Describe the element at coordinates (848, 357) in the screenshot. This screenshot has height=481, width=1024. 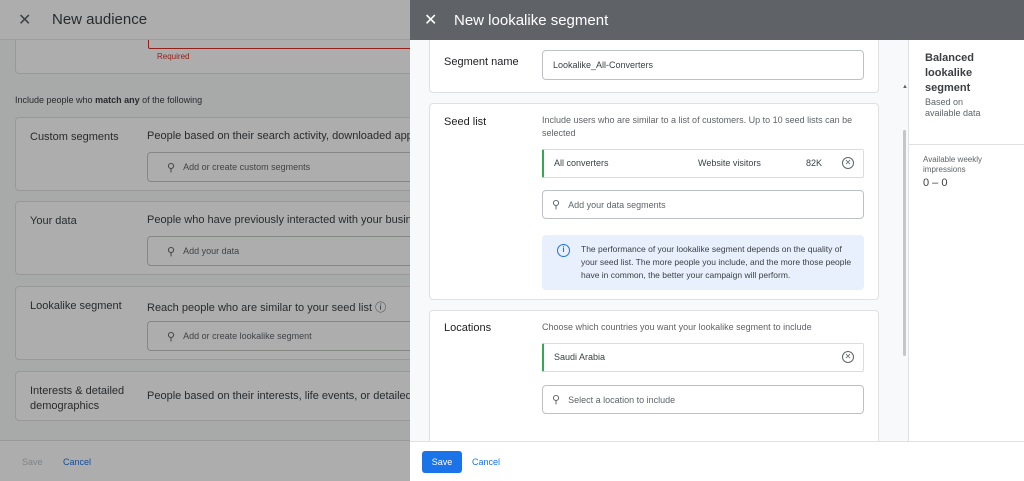
I see `remove-location-icon: ✕` at that location.